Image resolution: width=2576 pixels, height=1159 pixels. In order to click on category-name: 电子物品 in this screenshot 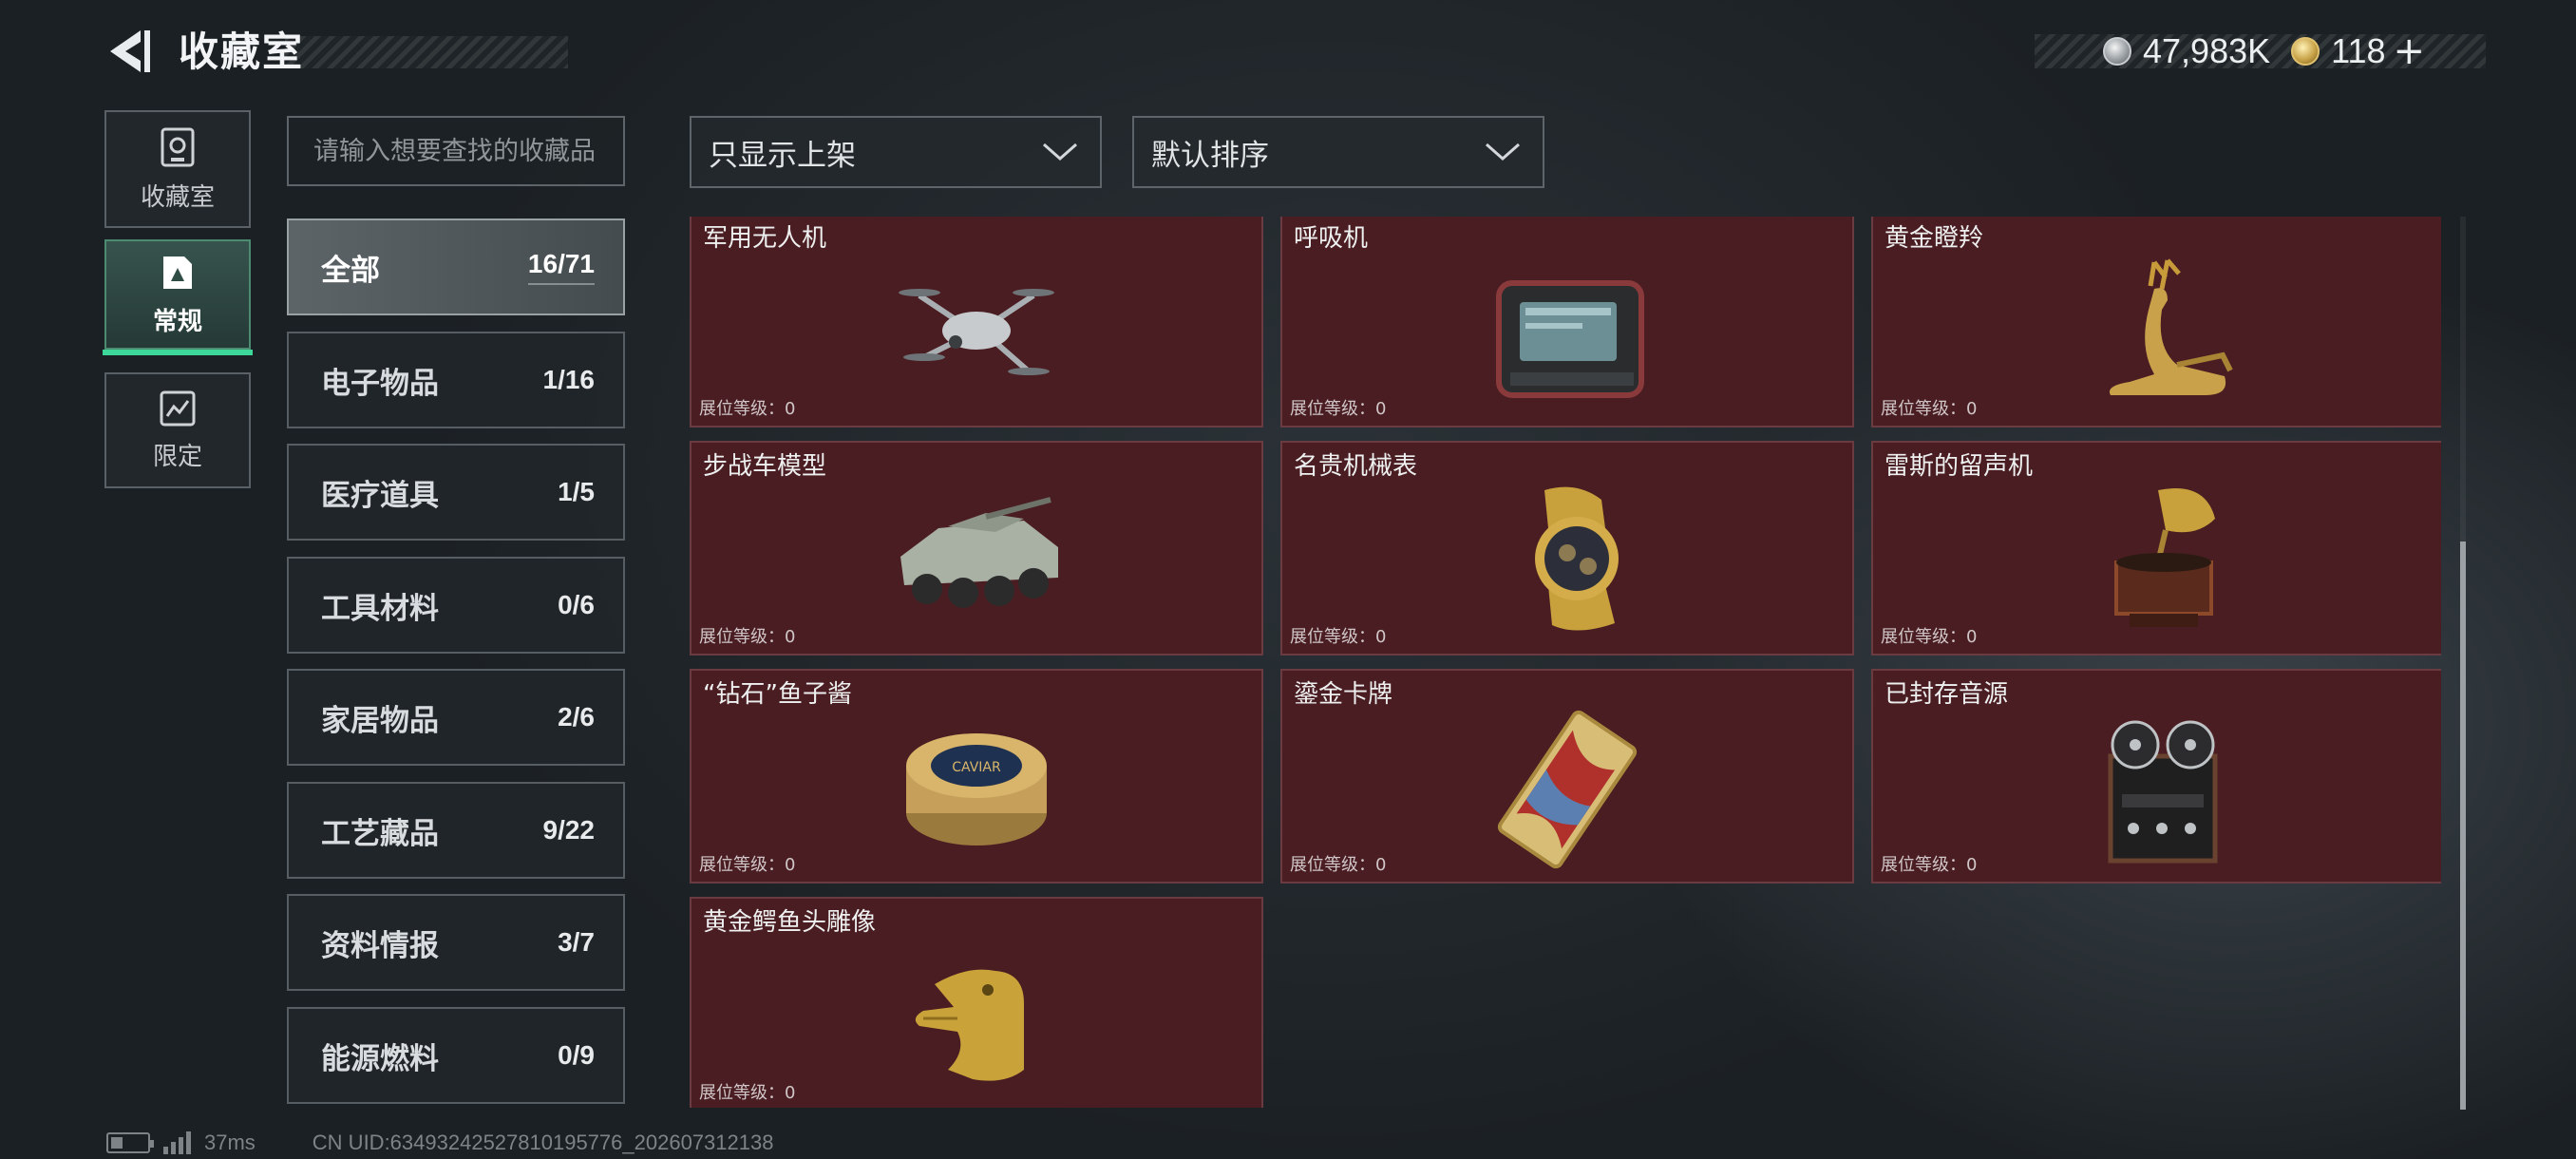, I will do `click(380, 383)`.